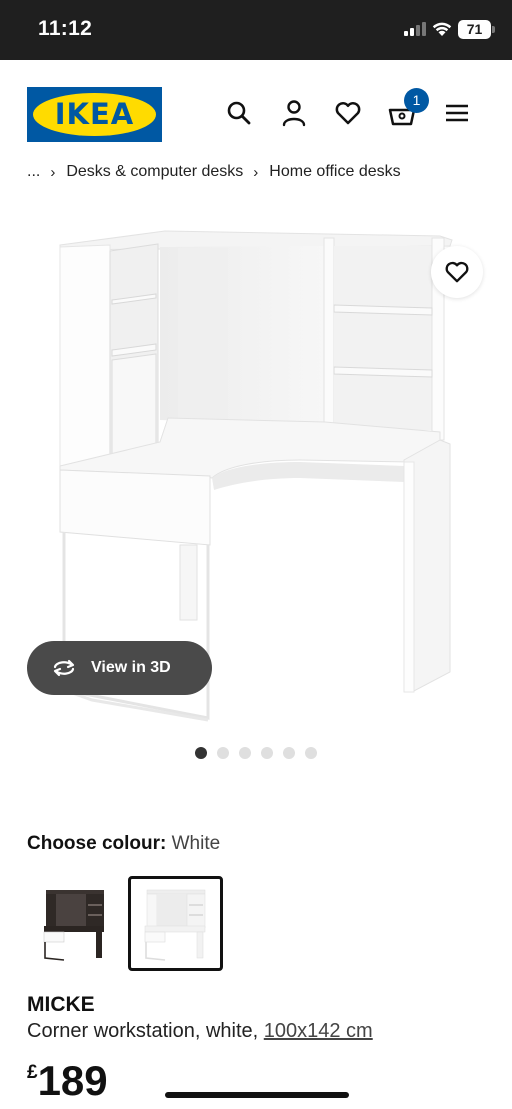 This screenshot has height=1109, width=512. Describe the element at coordinates (257, 1095) in the screenshot. I see `home-indicator` at that location.